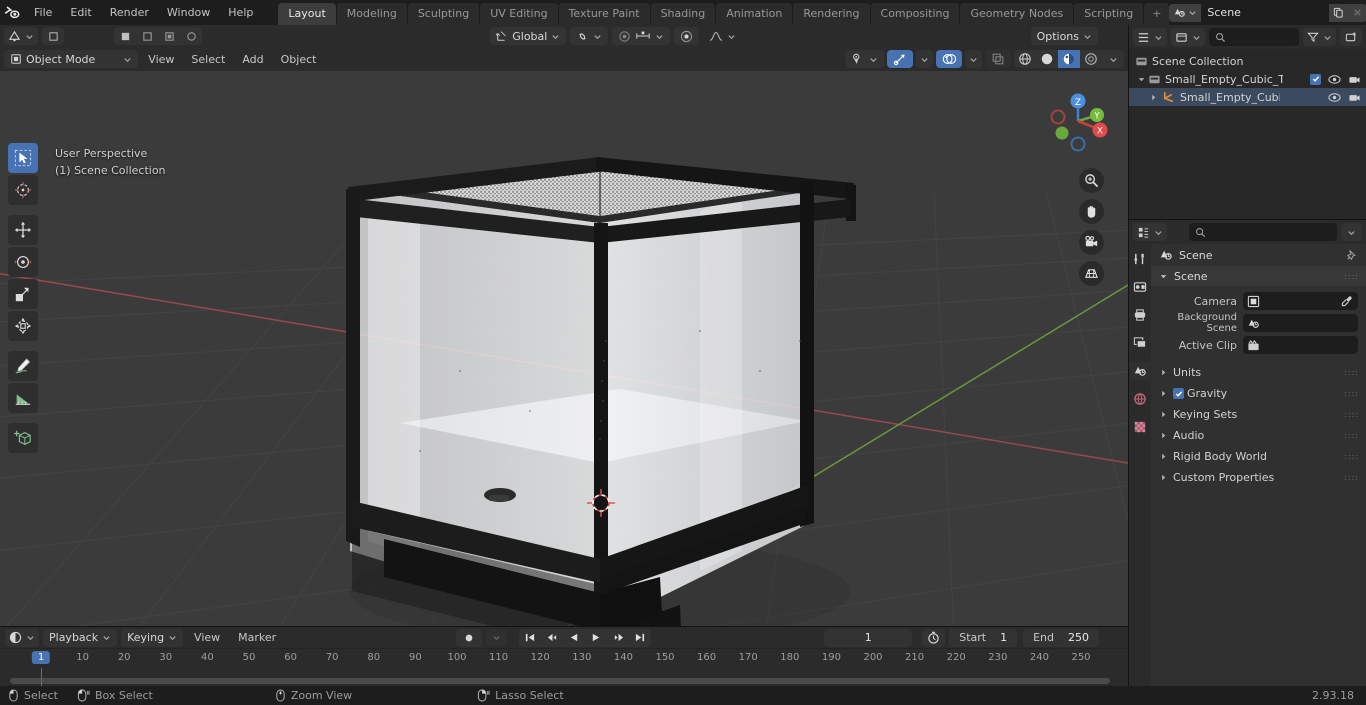 This screenshot has width=1366, height=705. Describe the element at coordinates (1153, 97) in the screenshot. I see `chevron-right-icon` at that location.